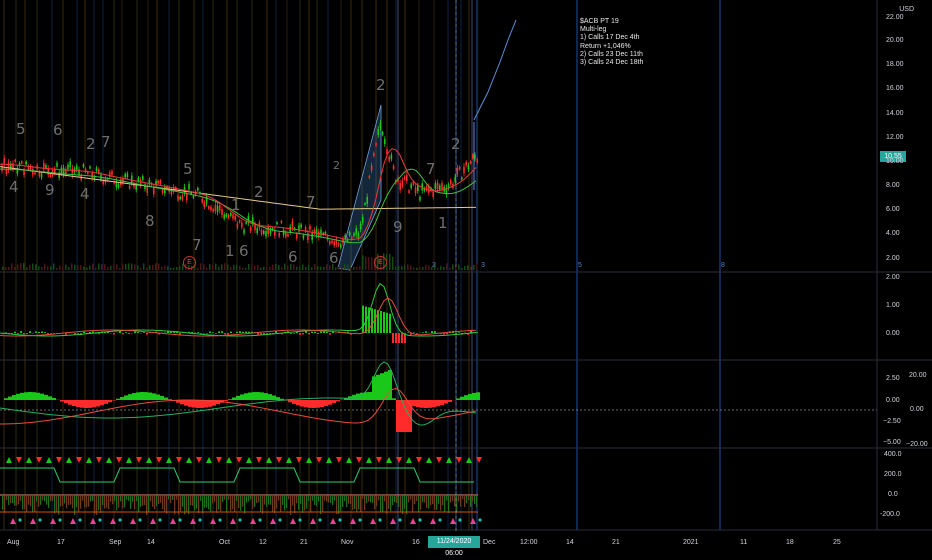 This screenshot has width=932, height=560. Describe the element at coordinates (438, 397) in the screenshot. I see `oscillator-pane` at that location.